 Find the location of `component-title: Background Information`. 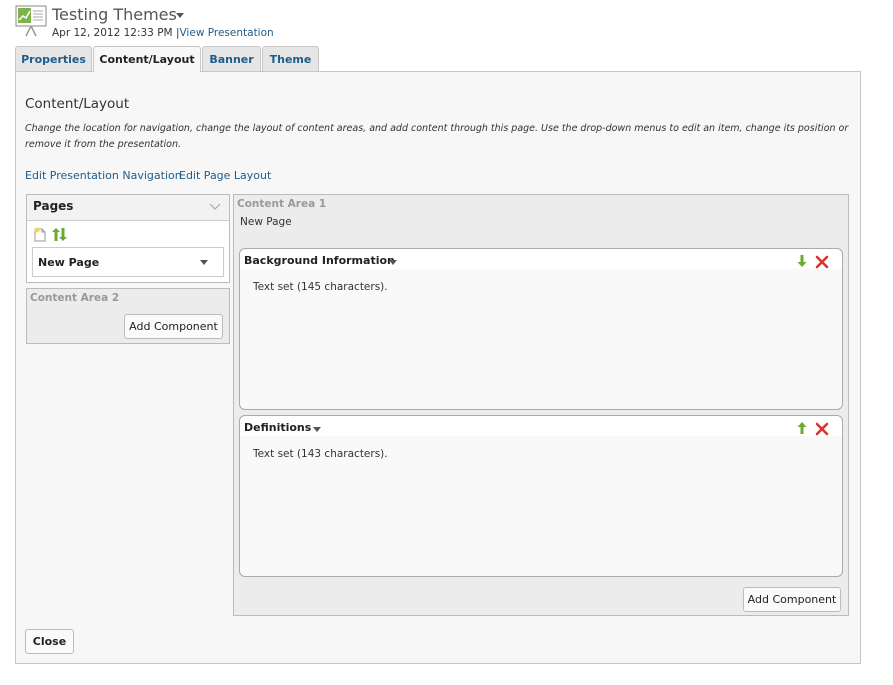

component-title: Background Information is located at coordinates (319, 260).